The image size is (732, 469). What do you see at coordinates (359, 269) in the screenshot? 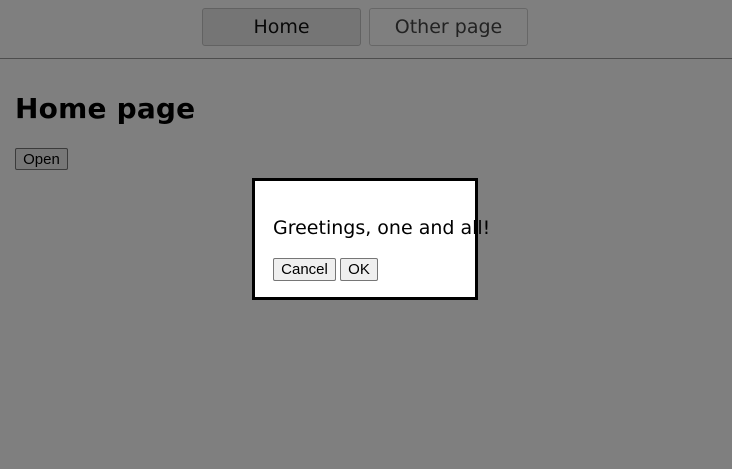
I see `ok-button: OK` at bounding box center [359, 269].